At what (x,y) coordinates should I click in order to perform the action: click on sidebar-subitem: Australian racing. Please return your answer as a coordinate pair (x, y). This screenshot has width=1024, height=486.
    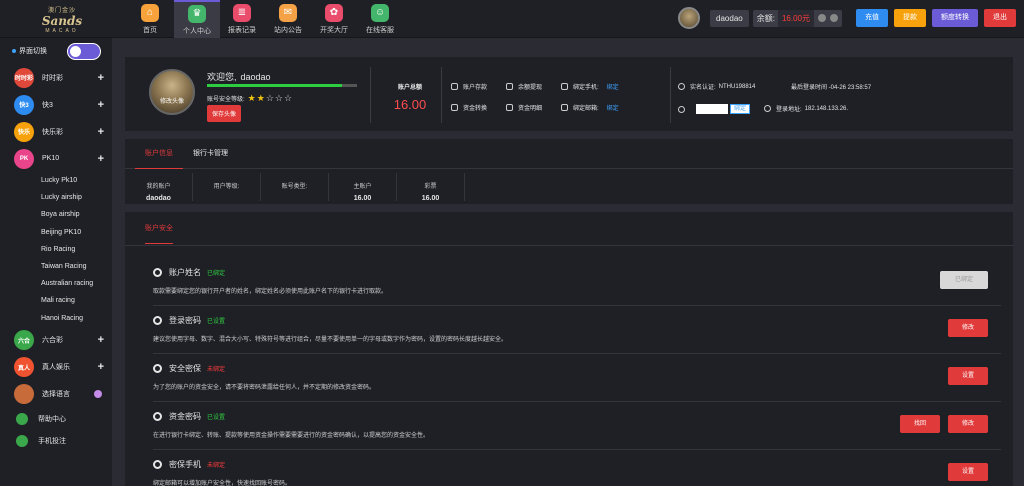
    Looking at the image, I should click on (56, 283).